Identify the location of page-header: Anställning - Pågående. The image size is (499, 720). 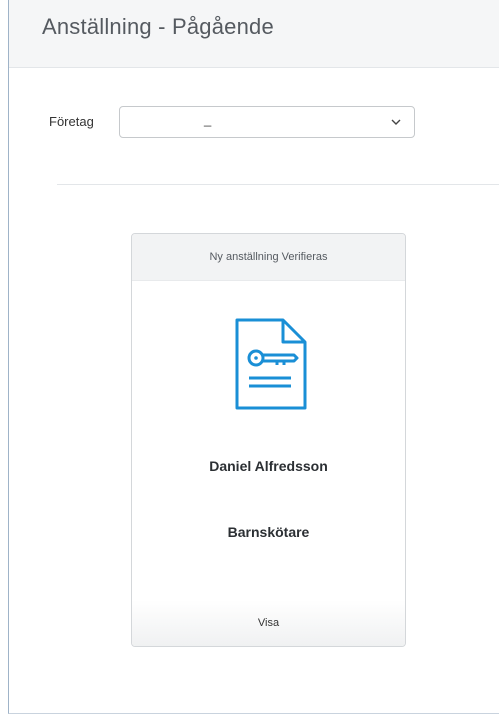
(254, 34).